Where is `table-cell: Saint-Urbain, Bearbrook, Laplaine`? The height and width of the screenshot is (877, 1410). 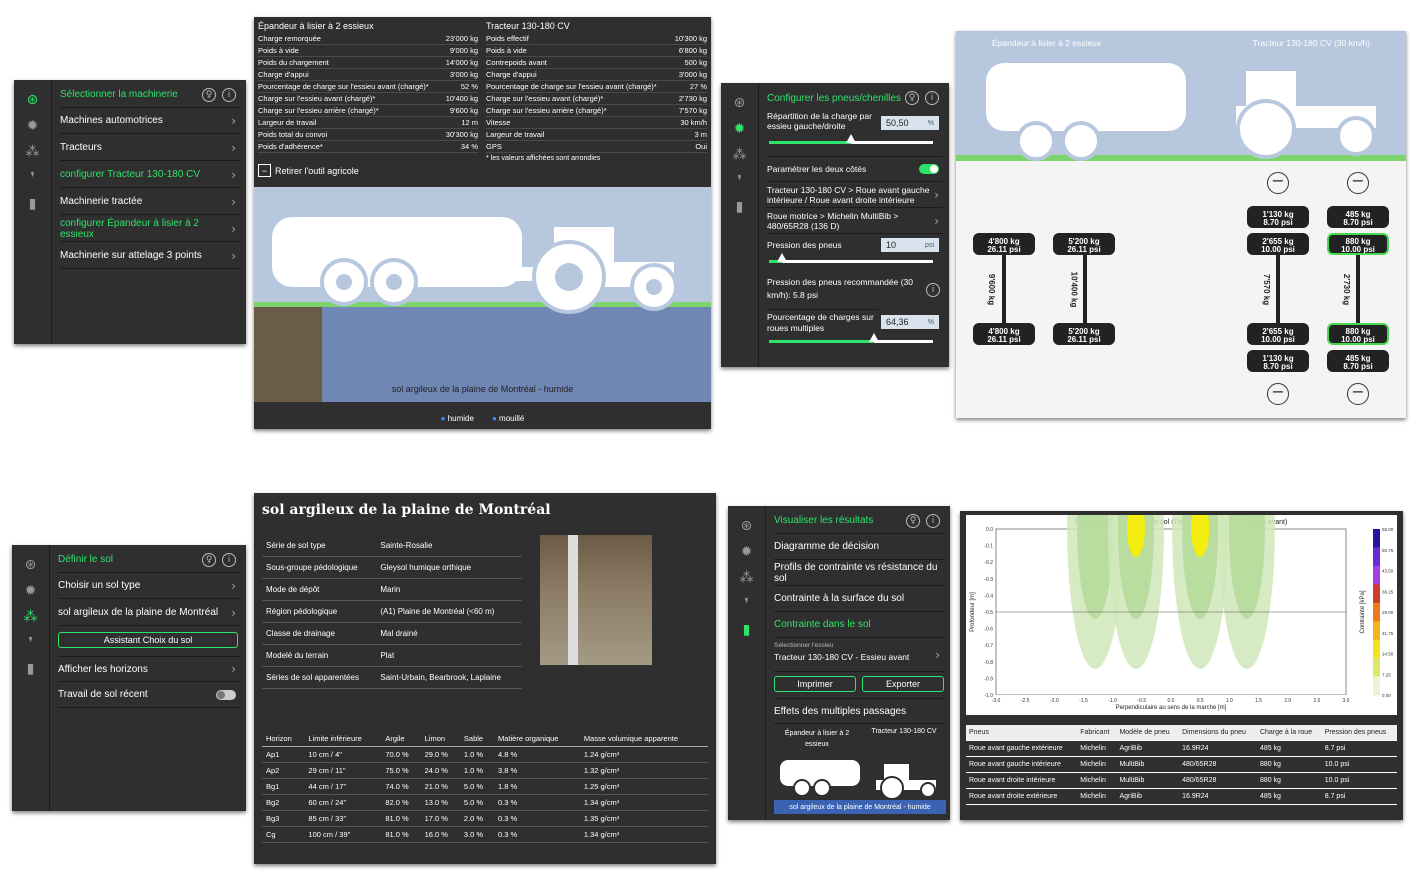
table-cell: Saint-Urbain, Bearbrook, Laplaine is located at coordinates (449, 677).